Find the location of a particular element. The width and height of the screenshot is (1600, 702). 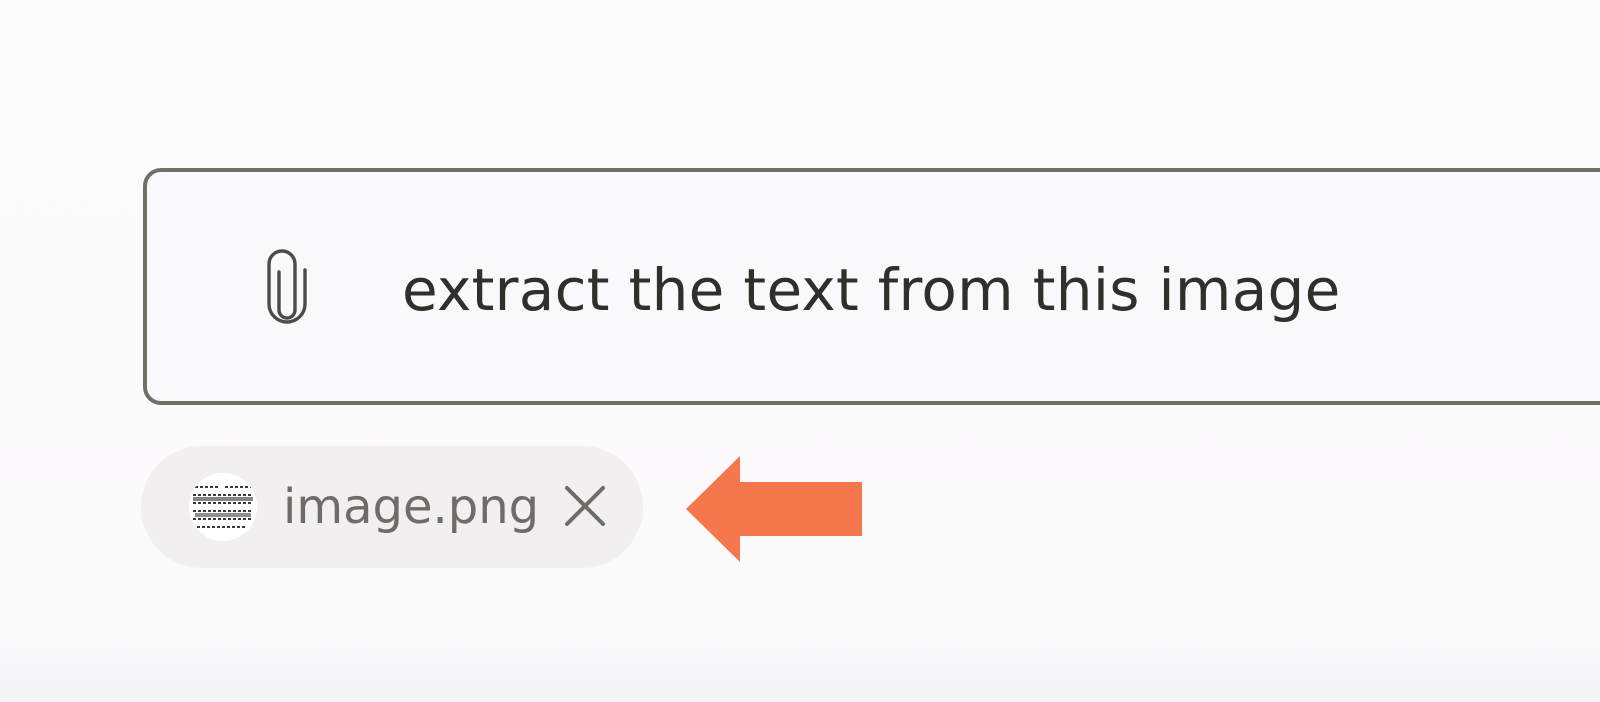

paperclip-icon is located at coordinates (287, 290).